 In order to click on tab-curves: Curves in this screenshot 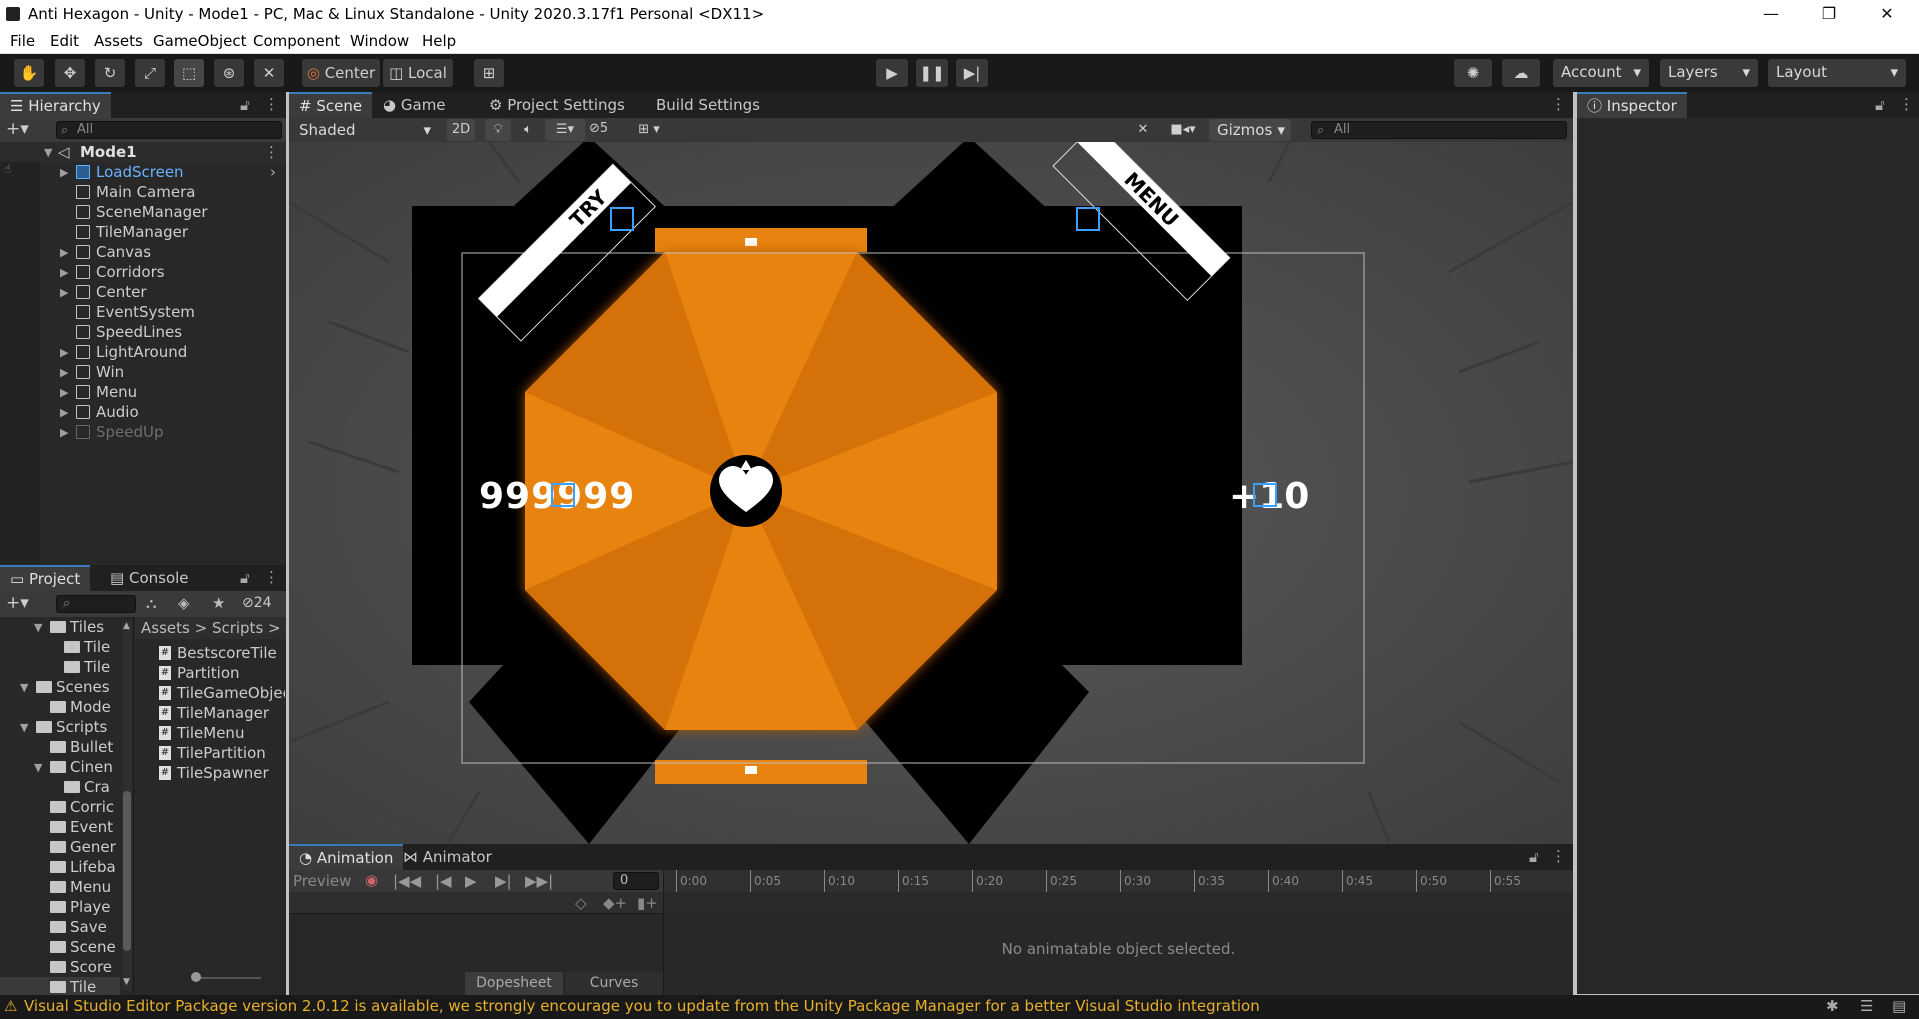, I will do `click(614, 983)`.